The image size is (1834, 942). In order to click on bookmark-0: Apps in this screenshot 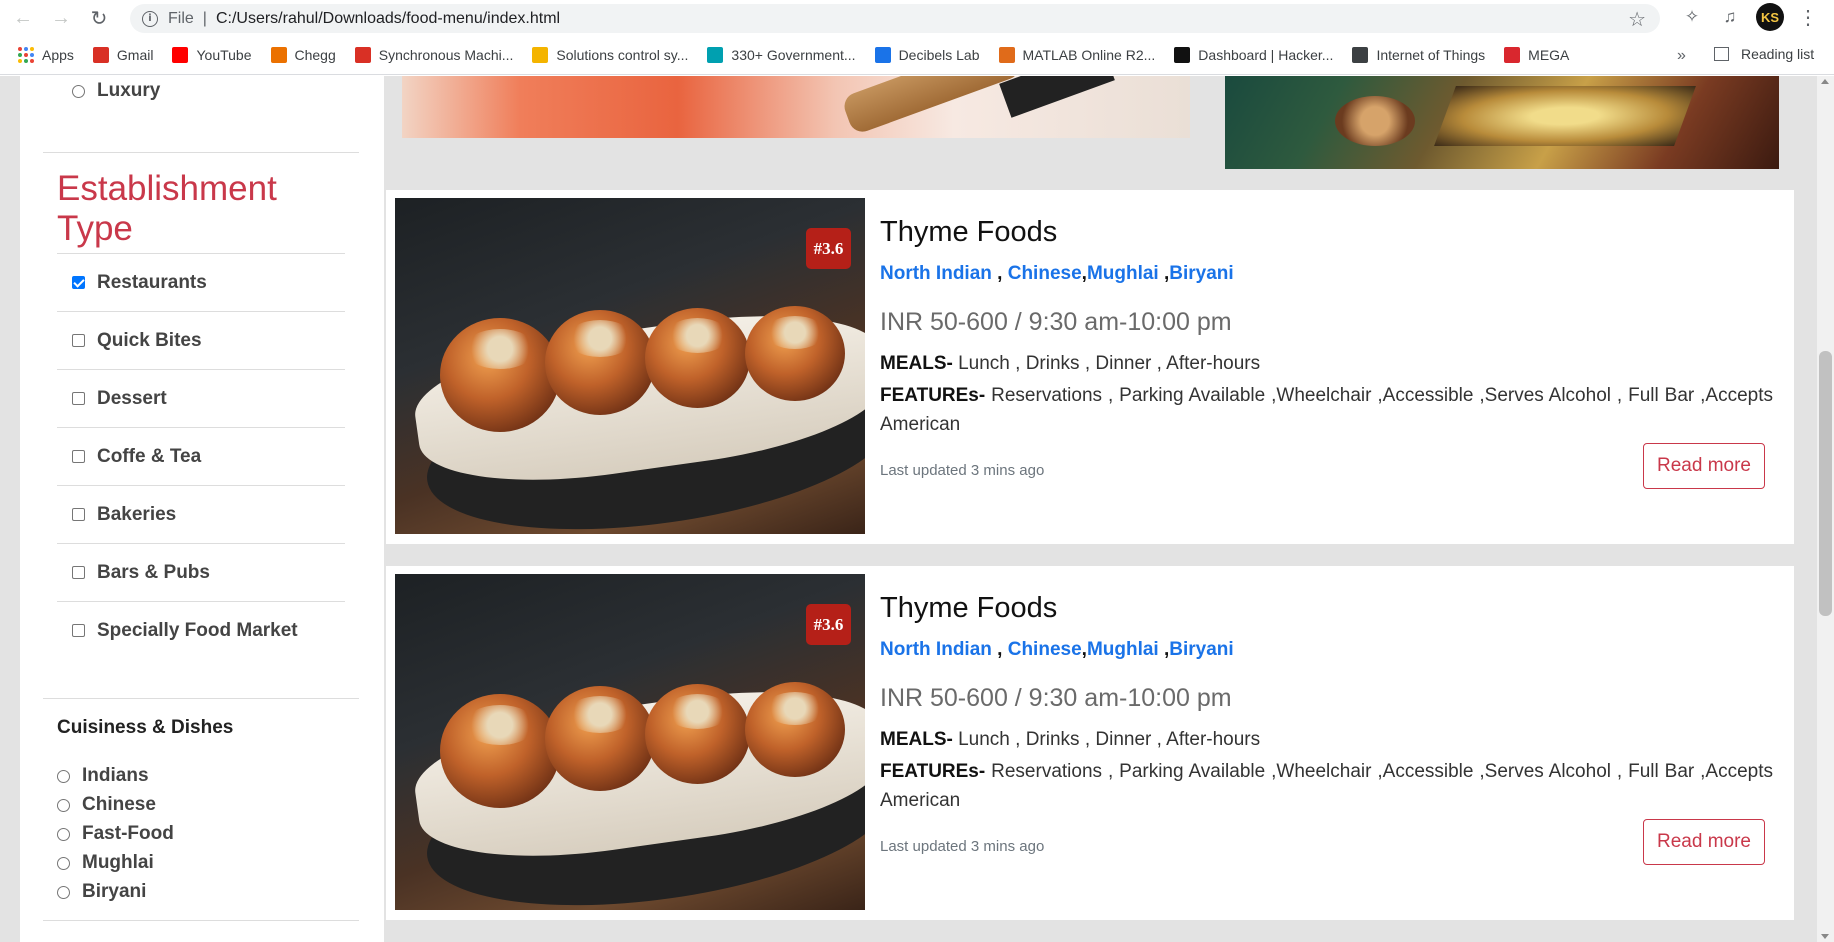, I will do `click(46, 55)`.